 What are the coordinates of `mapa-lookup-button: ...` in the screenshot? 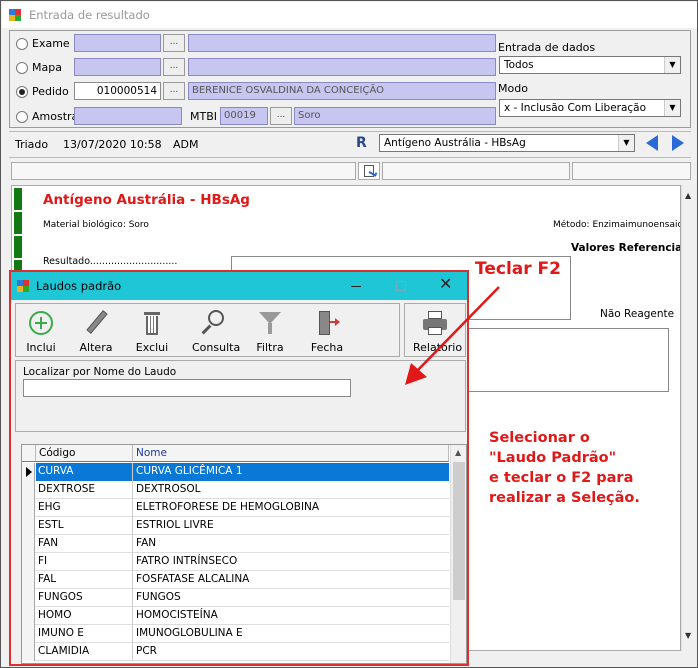 It's located at (174, 67).